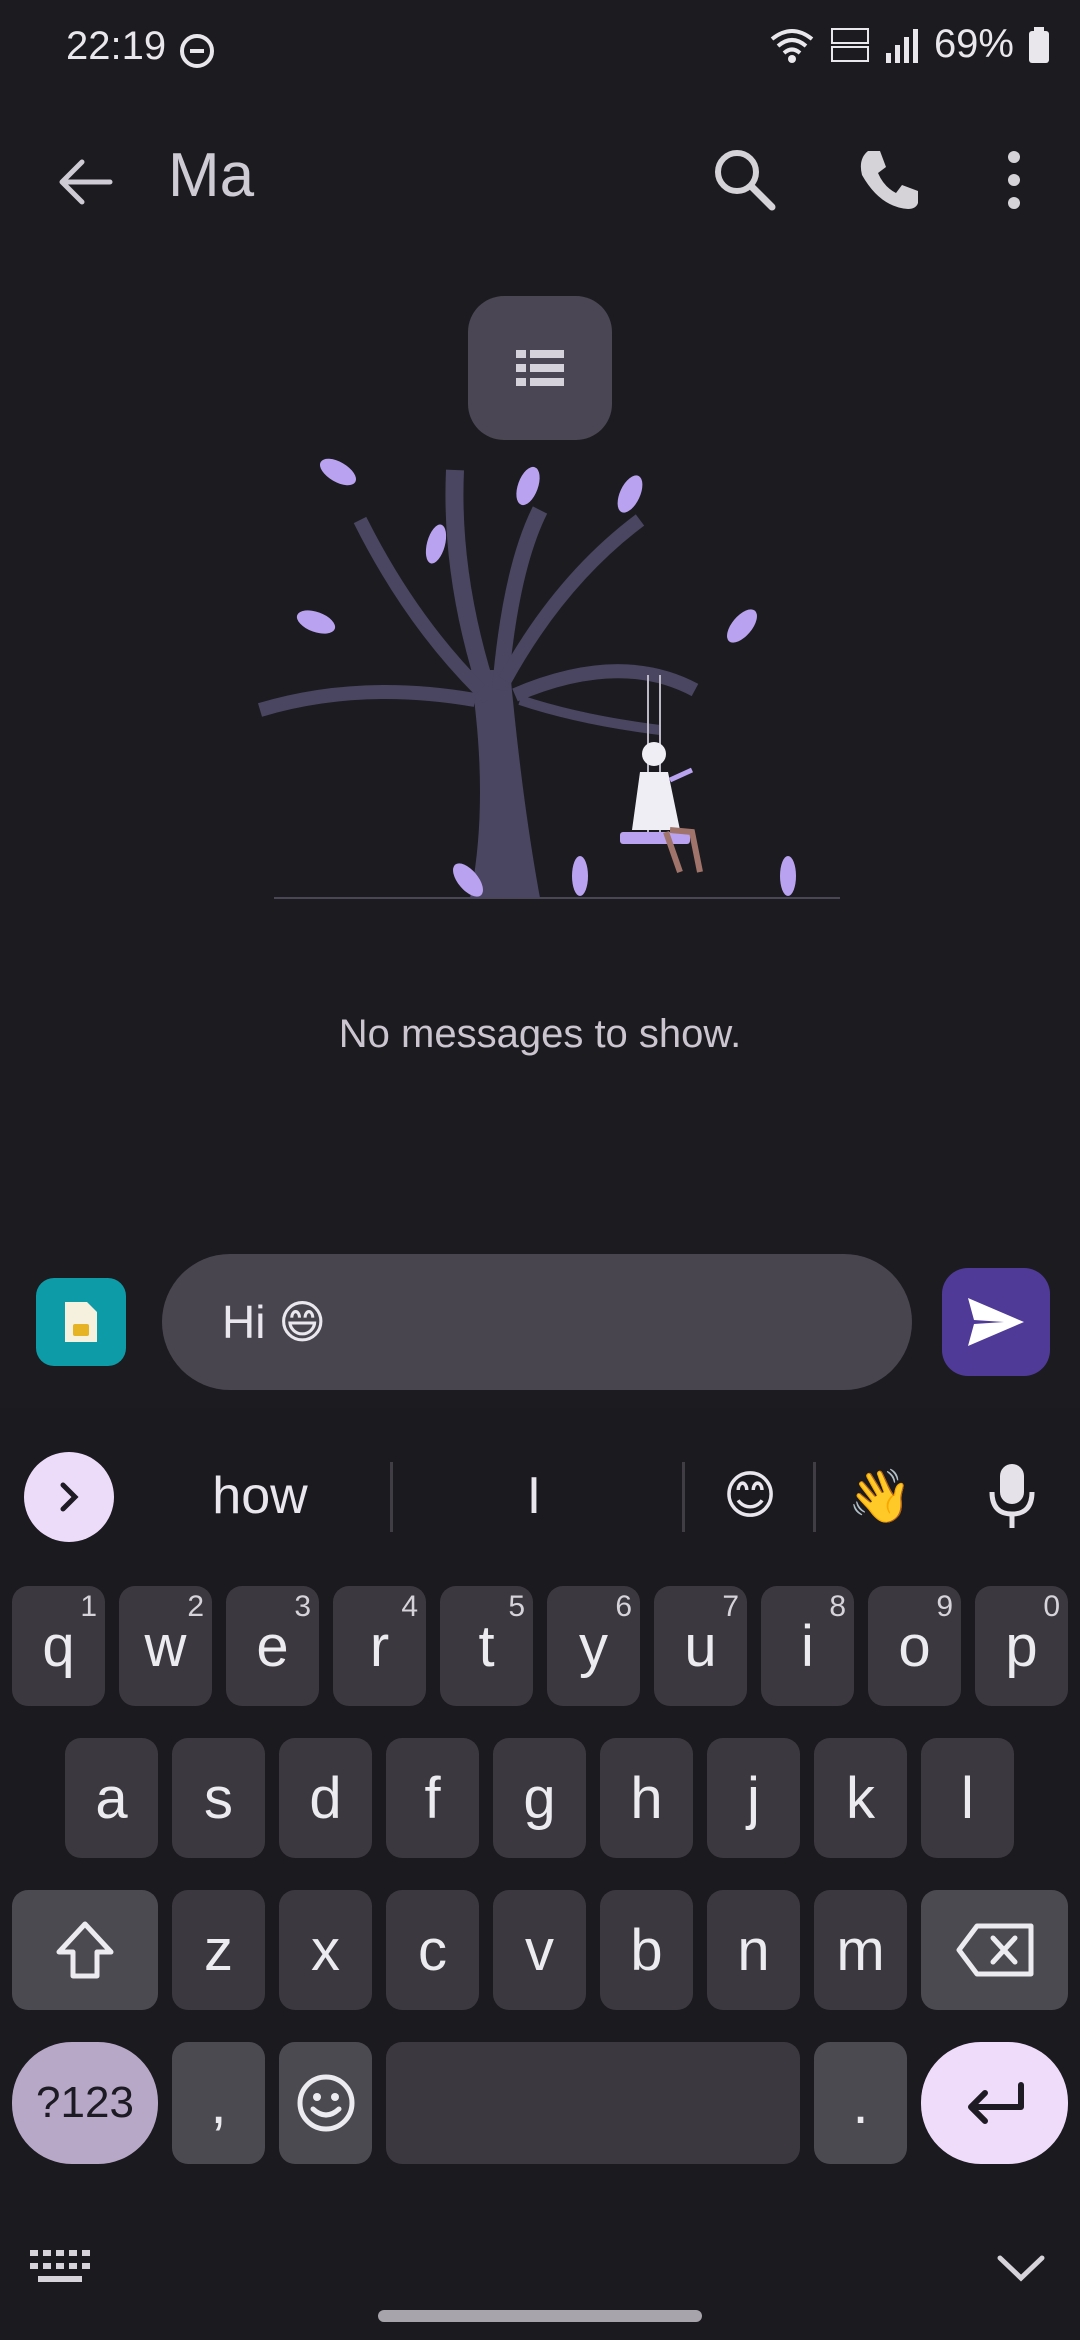 The width and height of the screenshot is (1080, 2340). I want to click on comma-key: ,, so click(218, 2103).